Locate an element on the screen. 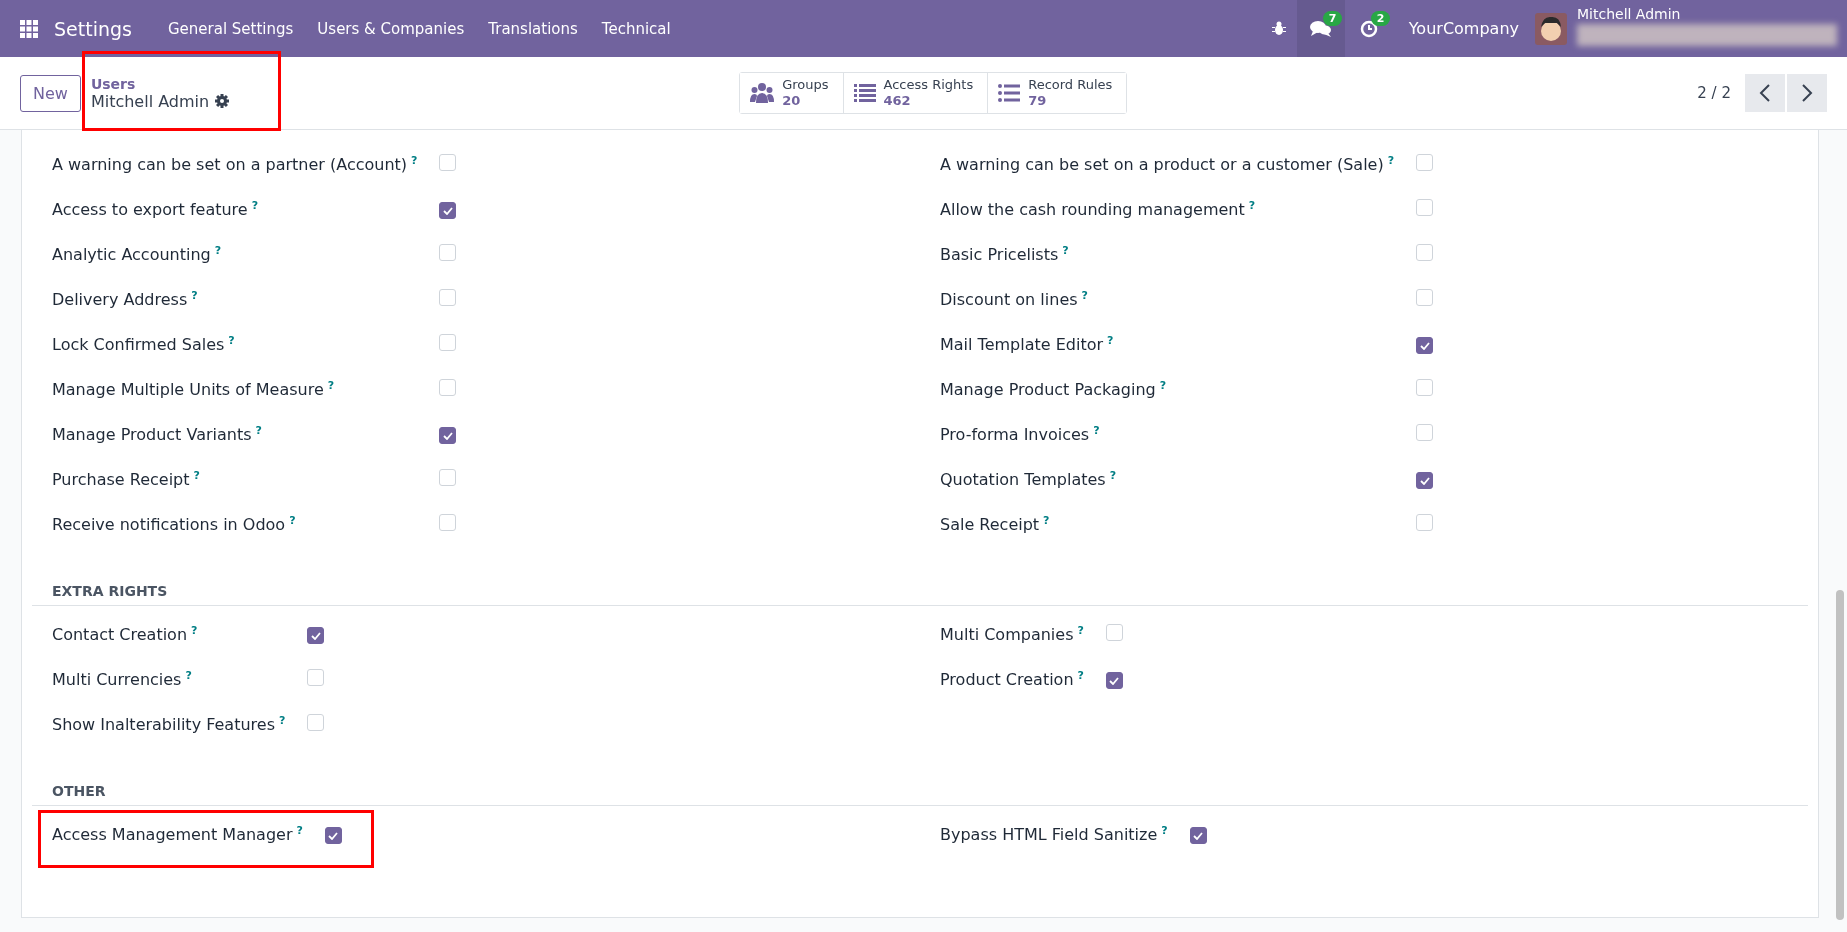 The width and height of the screenshot is (1847, 932). setting-label: Pro-forma Invoices is located at coordinates (1015, 435).